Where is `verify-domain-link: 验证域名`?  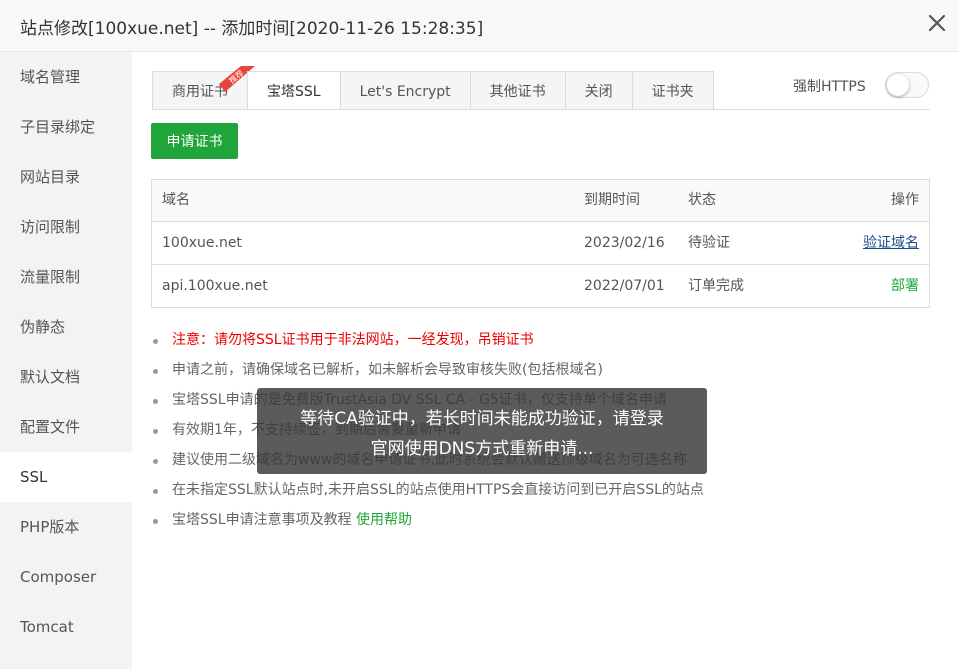 verify-domain-link: 验证域名 is located at coordinates (891, 243).